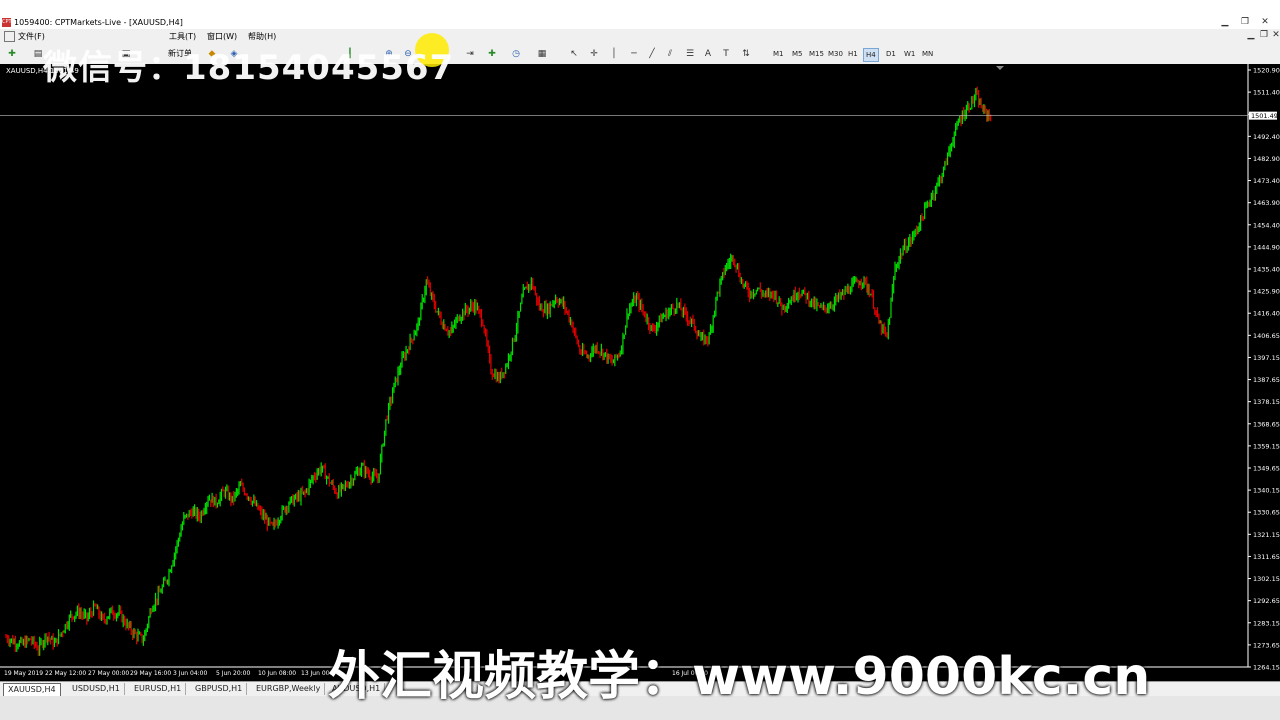 This screenshot has width=1280, height=720. What do you see at coordinates (150, 673) in the screenshot?
I see `time-tick-label: 29 May 16:00` at bounding box center [150, 673].